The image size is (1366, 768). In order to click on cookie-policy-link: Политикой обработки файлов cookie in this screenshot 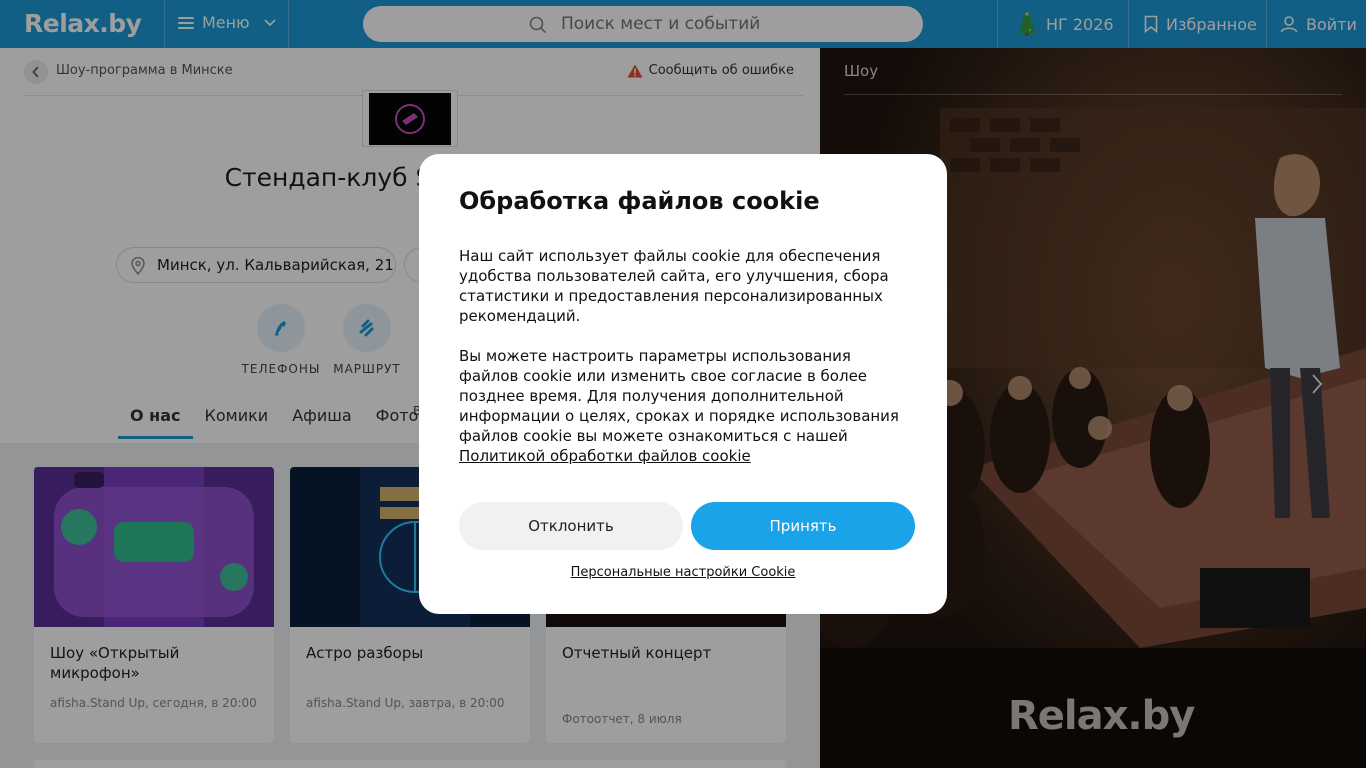, I will do `click(605, 456)`.